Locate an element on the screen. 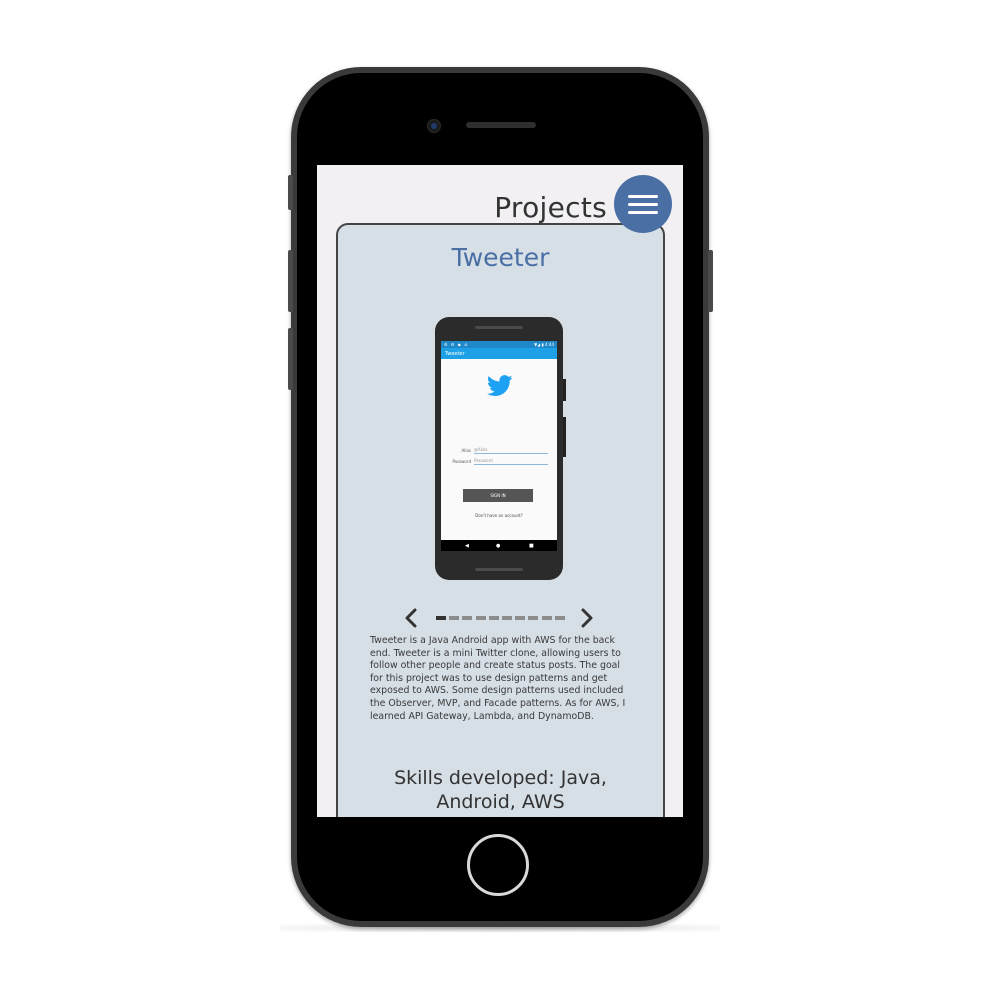  preview-register-link: Don't have an account? is located at coordinates (499, 515).